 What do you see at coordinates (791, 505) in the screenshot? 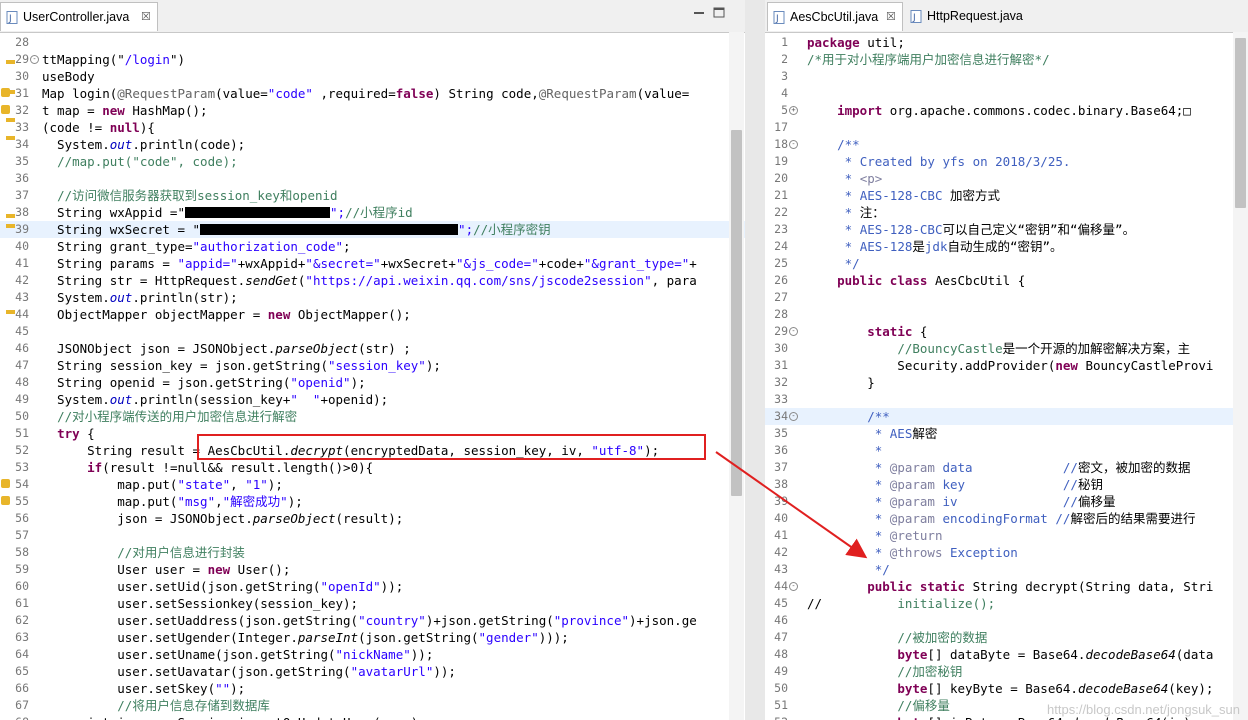
I see `annotation-arrow` at bounding box center [791, 505].